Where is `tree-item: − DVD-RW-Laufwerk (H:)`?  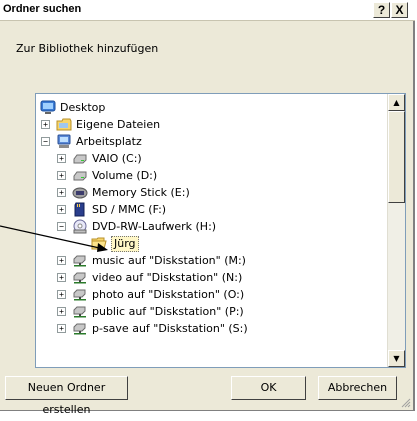 tree-item: − DVD-RW-Laufwerk (H:) is located at coordinates (211, 226).